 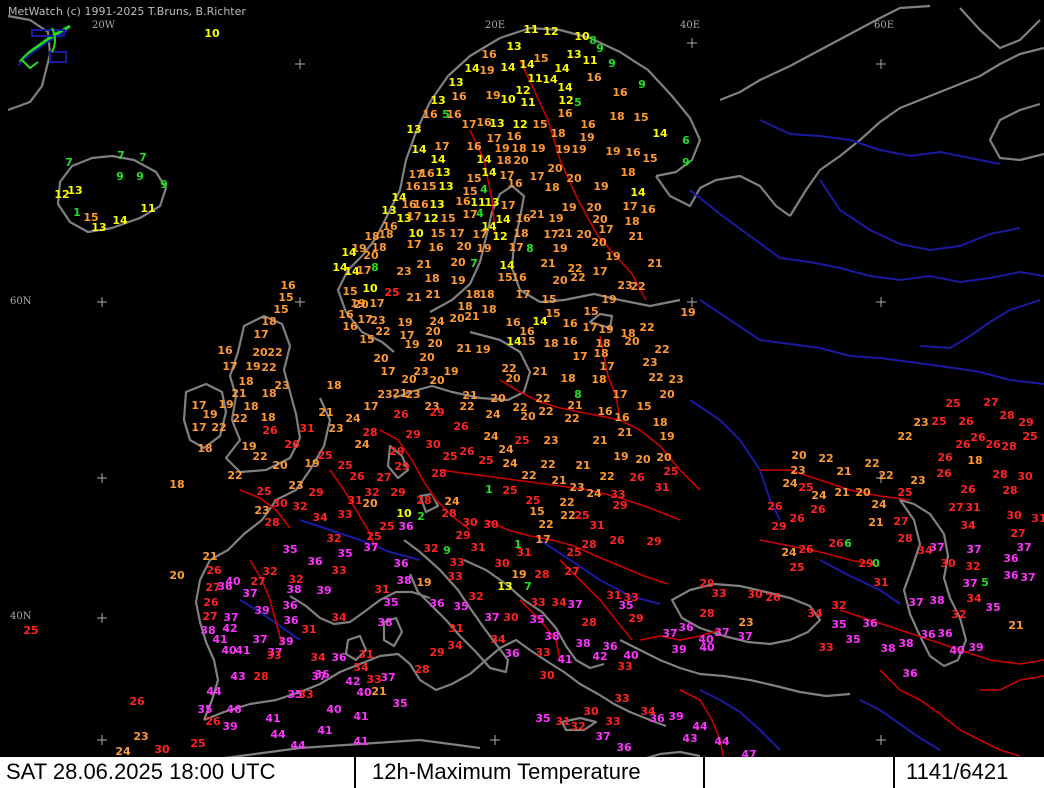 I want to click on station-value: 31, so click(x=972, y=507).